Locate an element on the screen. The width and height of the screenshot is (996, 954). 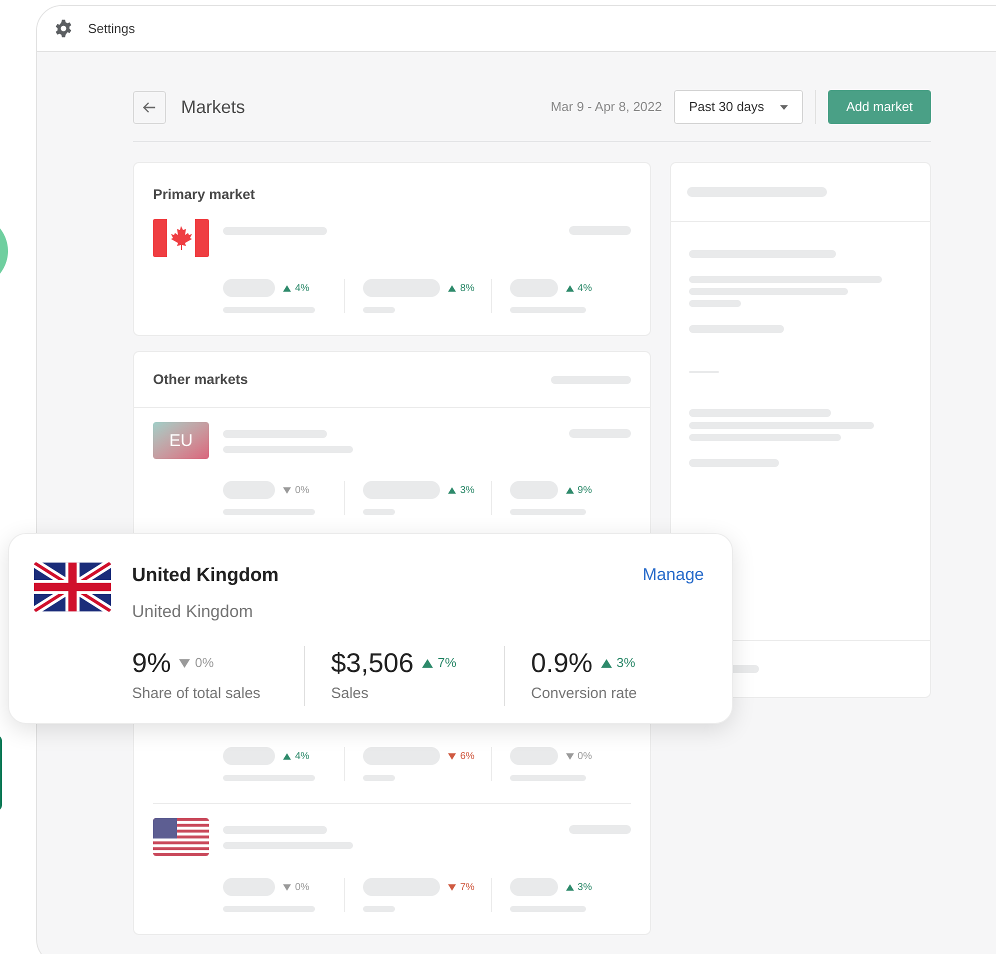
metric-value: $3,506 is located at coordinates (372, 663).